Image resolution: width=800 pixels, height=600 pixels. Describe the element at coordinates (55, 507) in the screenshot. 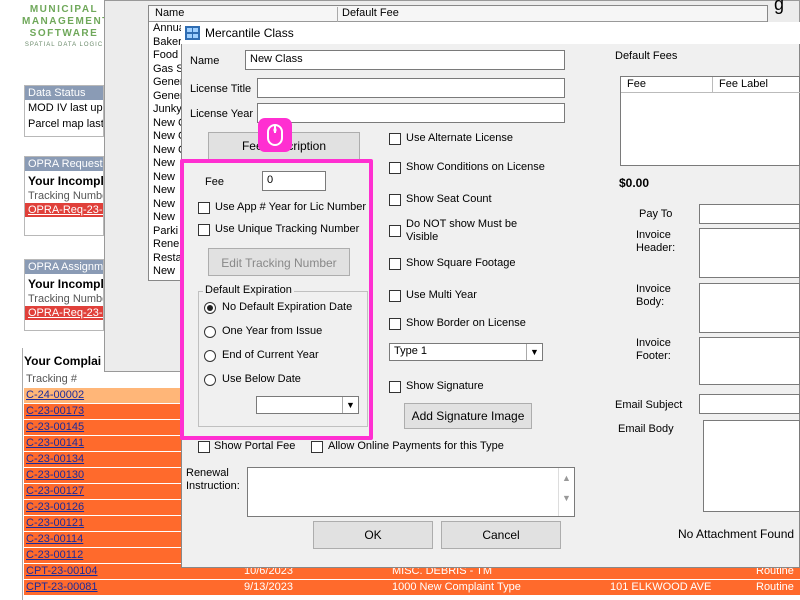

I see `tracking-link: C-23-00126` at that location.